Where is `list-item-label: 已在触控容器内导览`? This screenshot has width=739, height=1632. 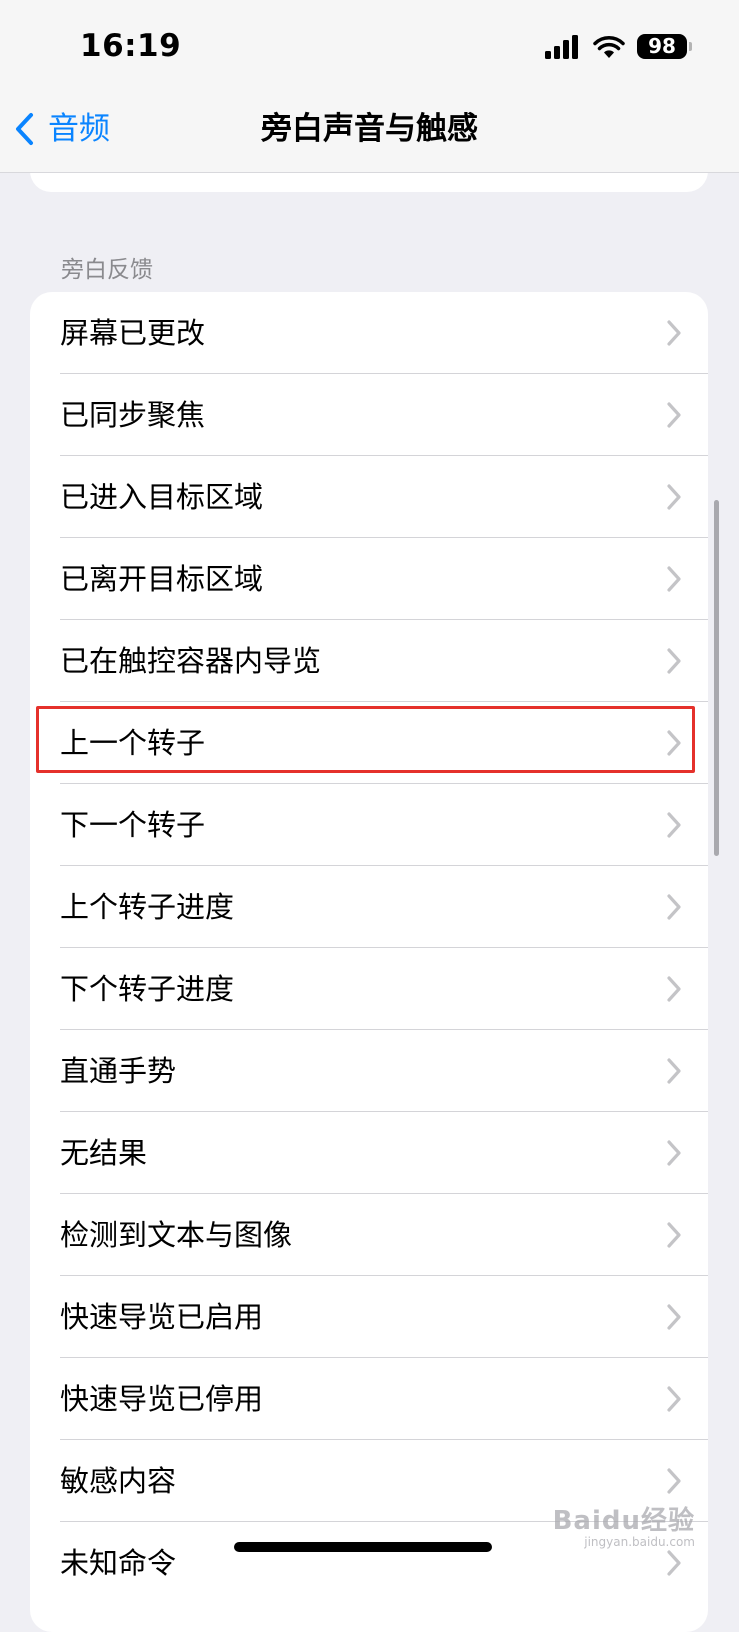
list-item-label: 已在触控容器内导览 is located at coordinates (191, 661).